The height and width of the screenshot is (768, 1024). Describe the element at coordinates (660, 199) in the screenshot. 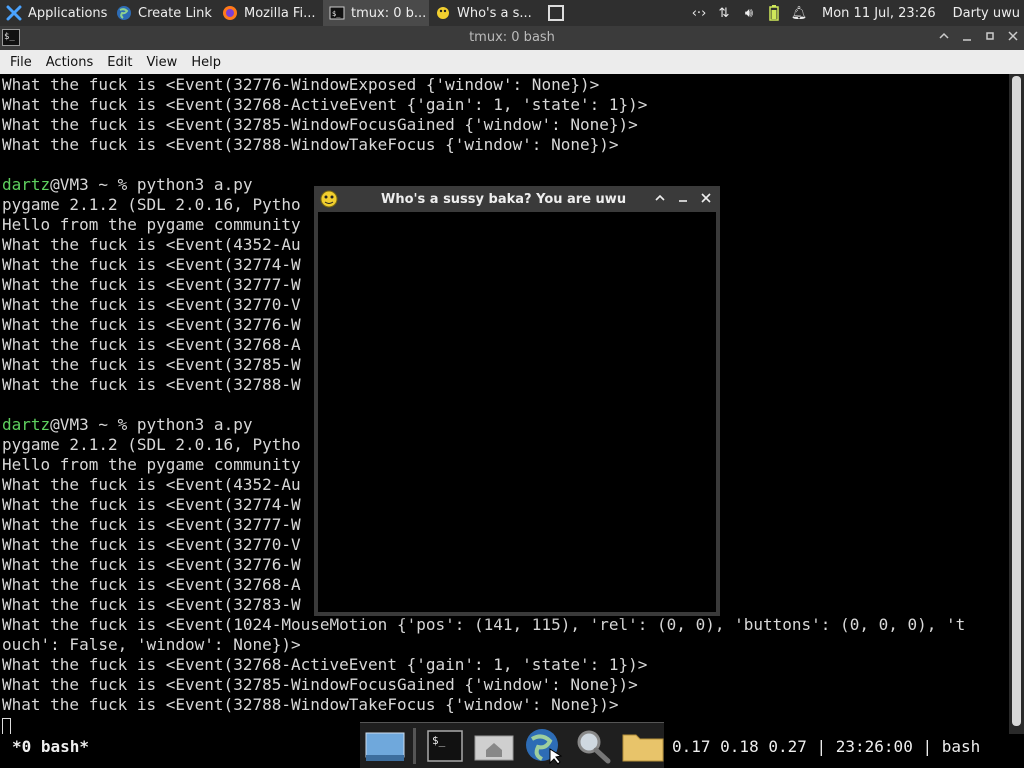

I see `pygame-shade-button` at that location.